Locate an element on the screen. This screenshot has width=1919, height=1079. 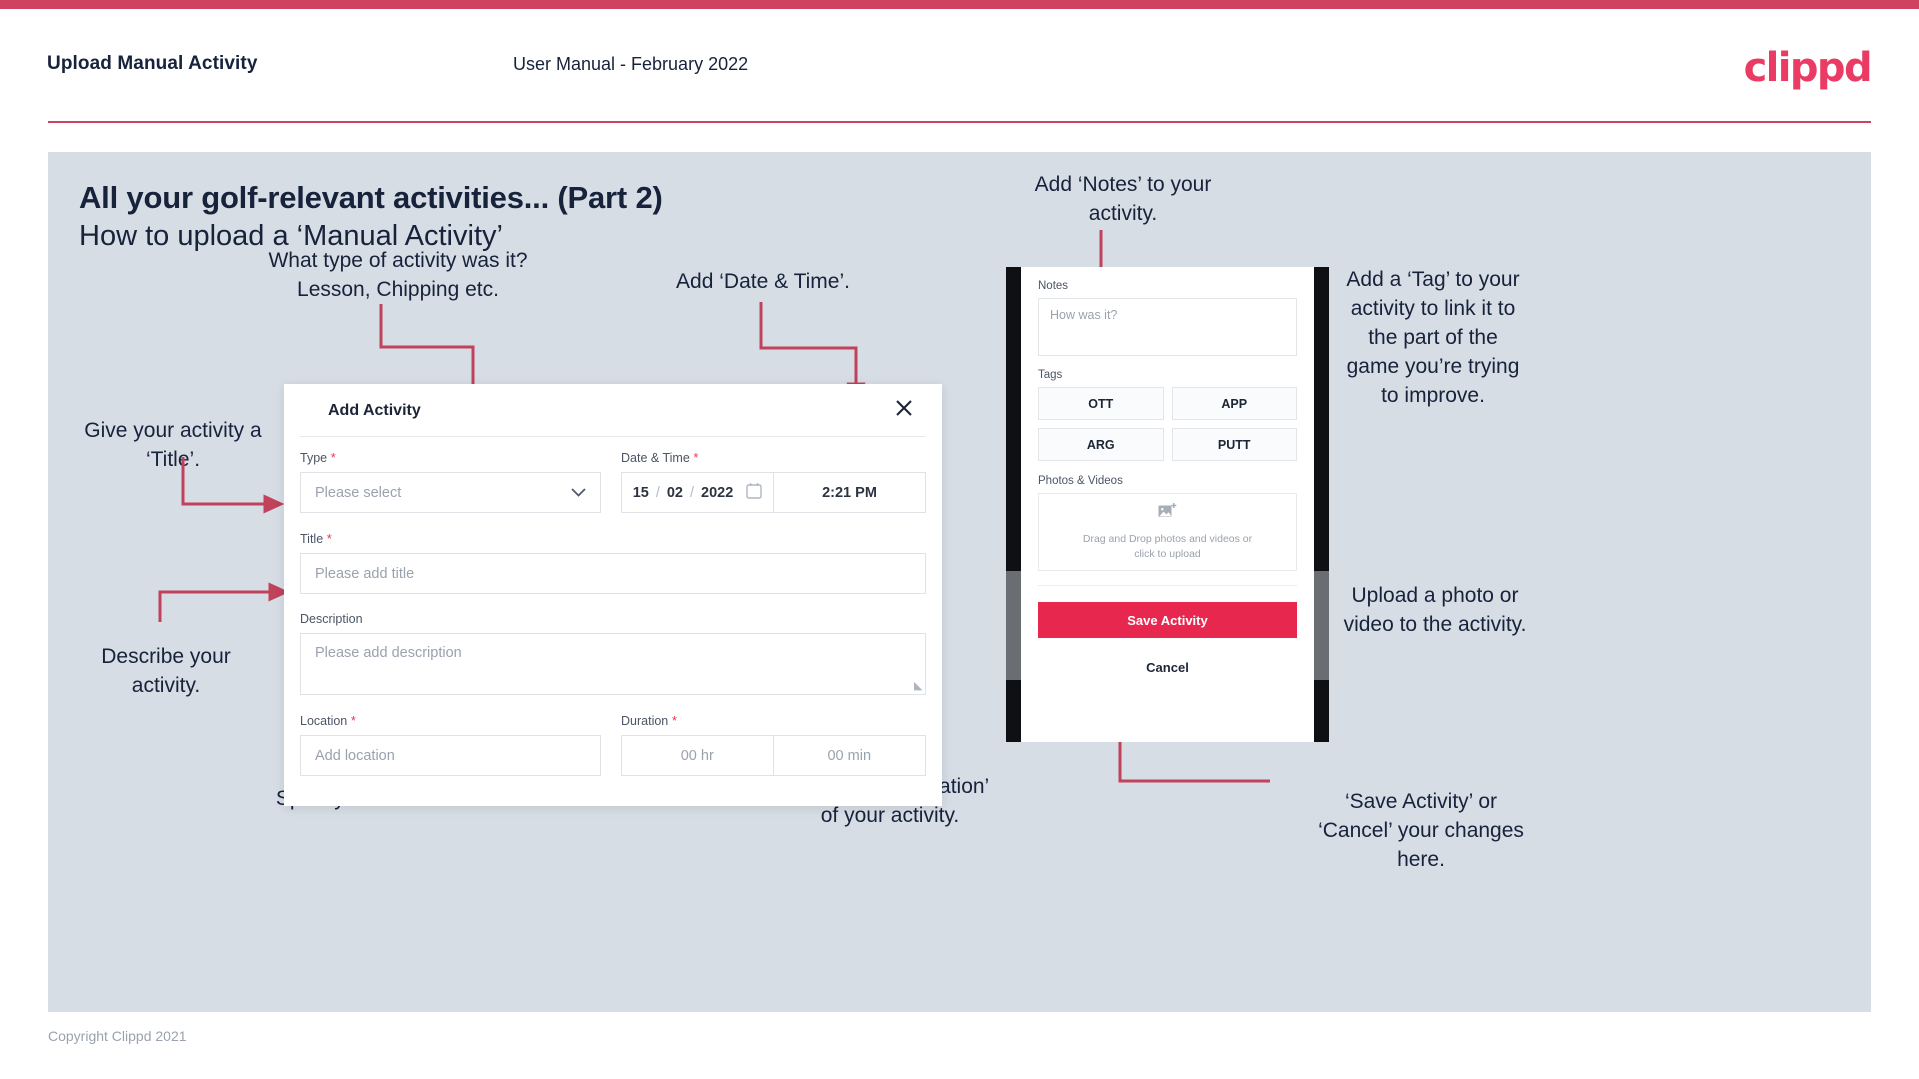
footer-copyright: Copyright Clippd 2021 is located at coordinates (117, 1036).